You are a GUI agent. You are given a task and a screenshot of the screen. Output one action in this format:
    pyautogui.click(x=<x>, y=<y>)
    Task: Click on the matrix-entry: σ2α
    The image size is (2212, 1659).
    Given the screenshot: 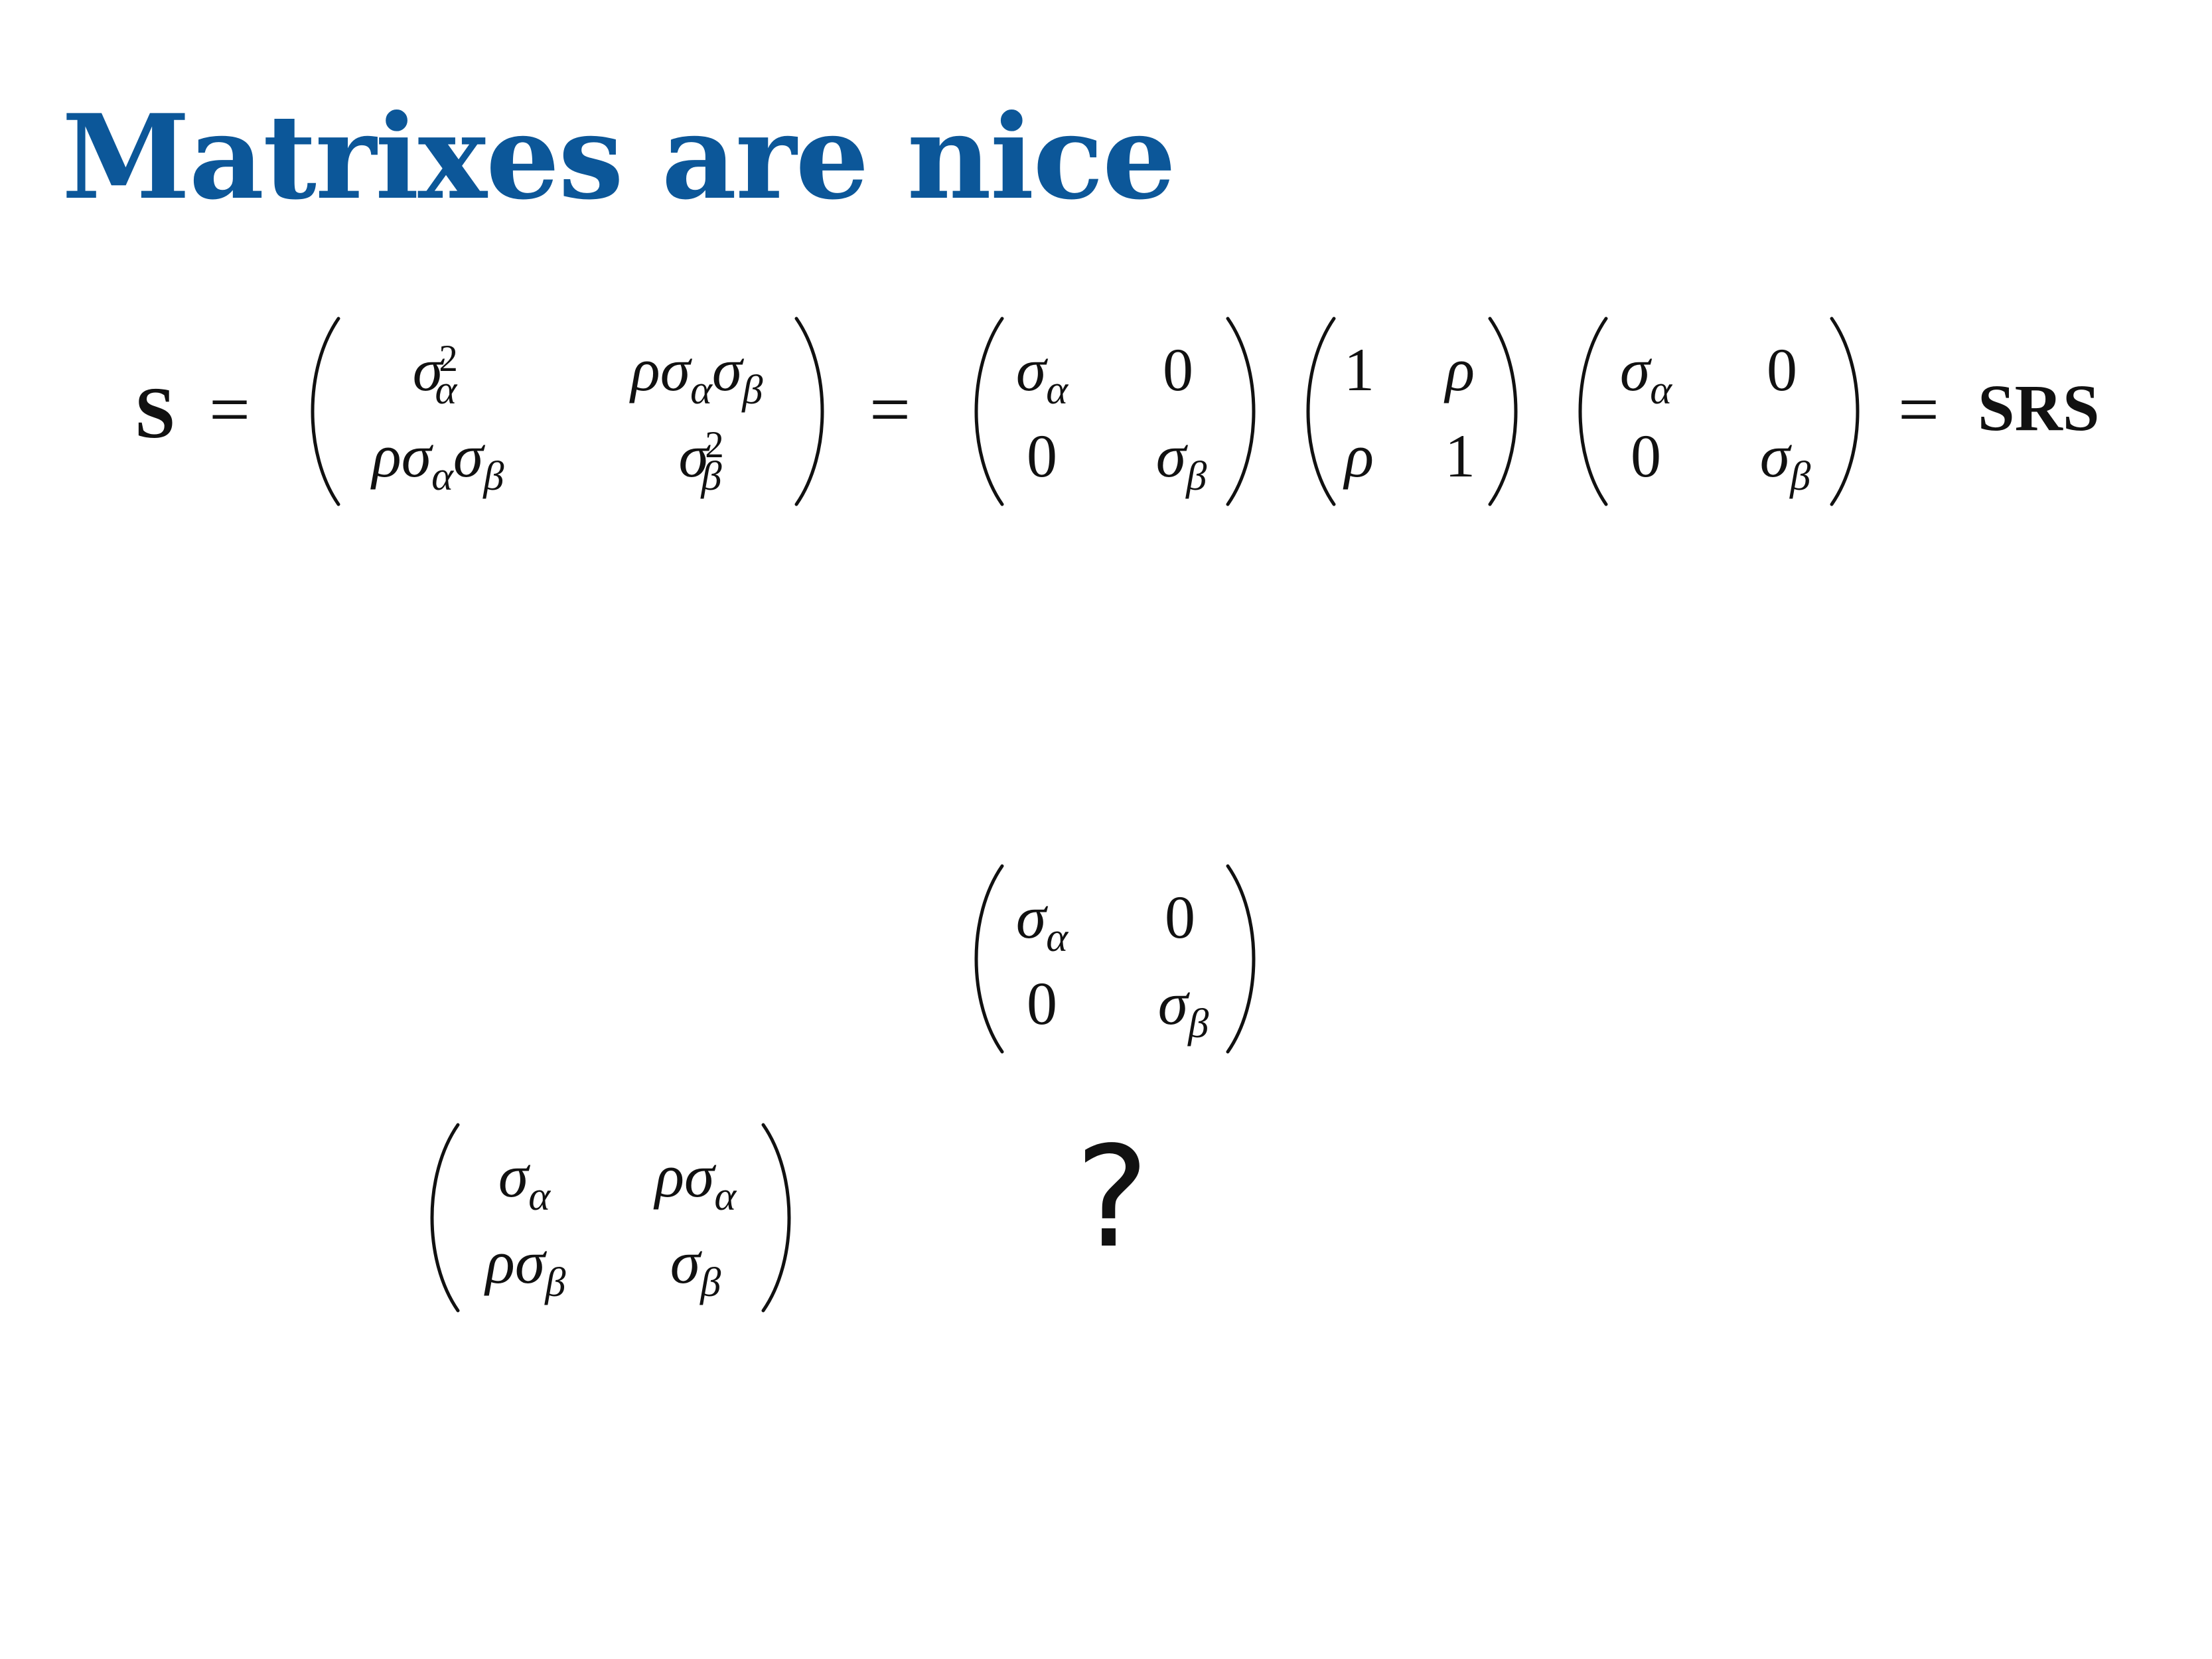 What is the action you would take?
    pyautogui.click(x=435, y=374)
    